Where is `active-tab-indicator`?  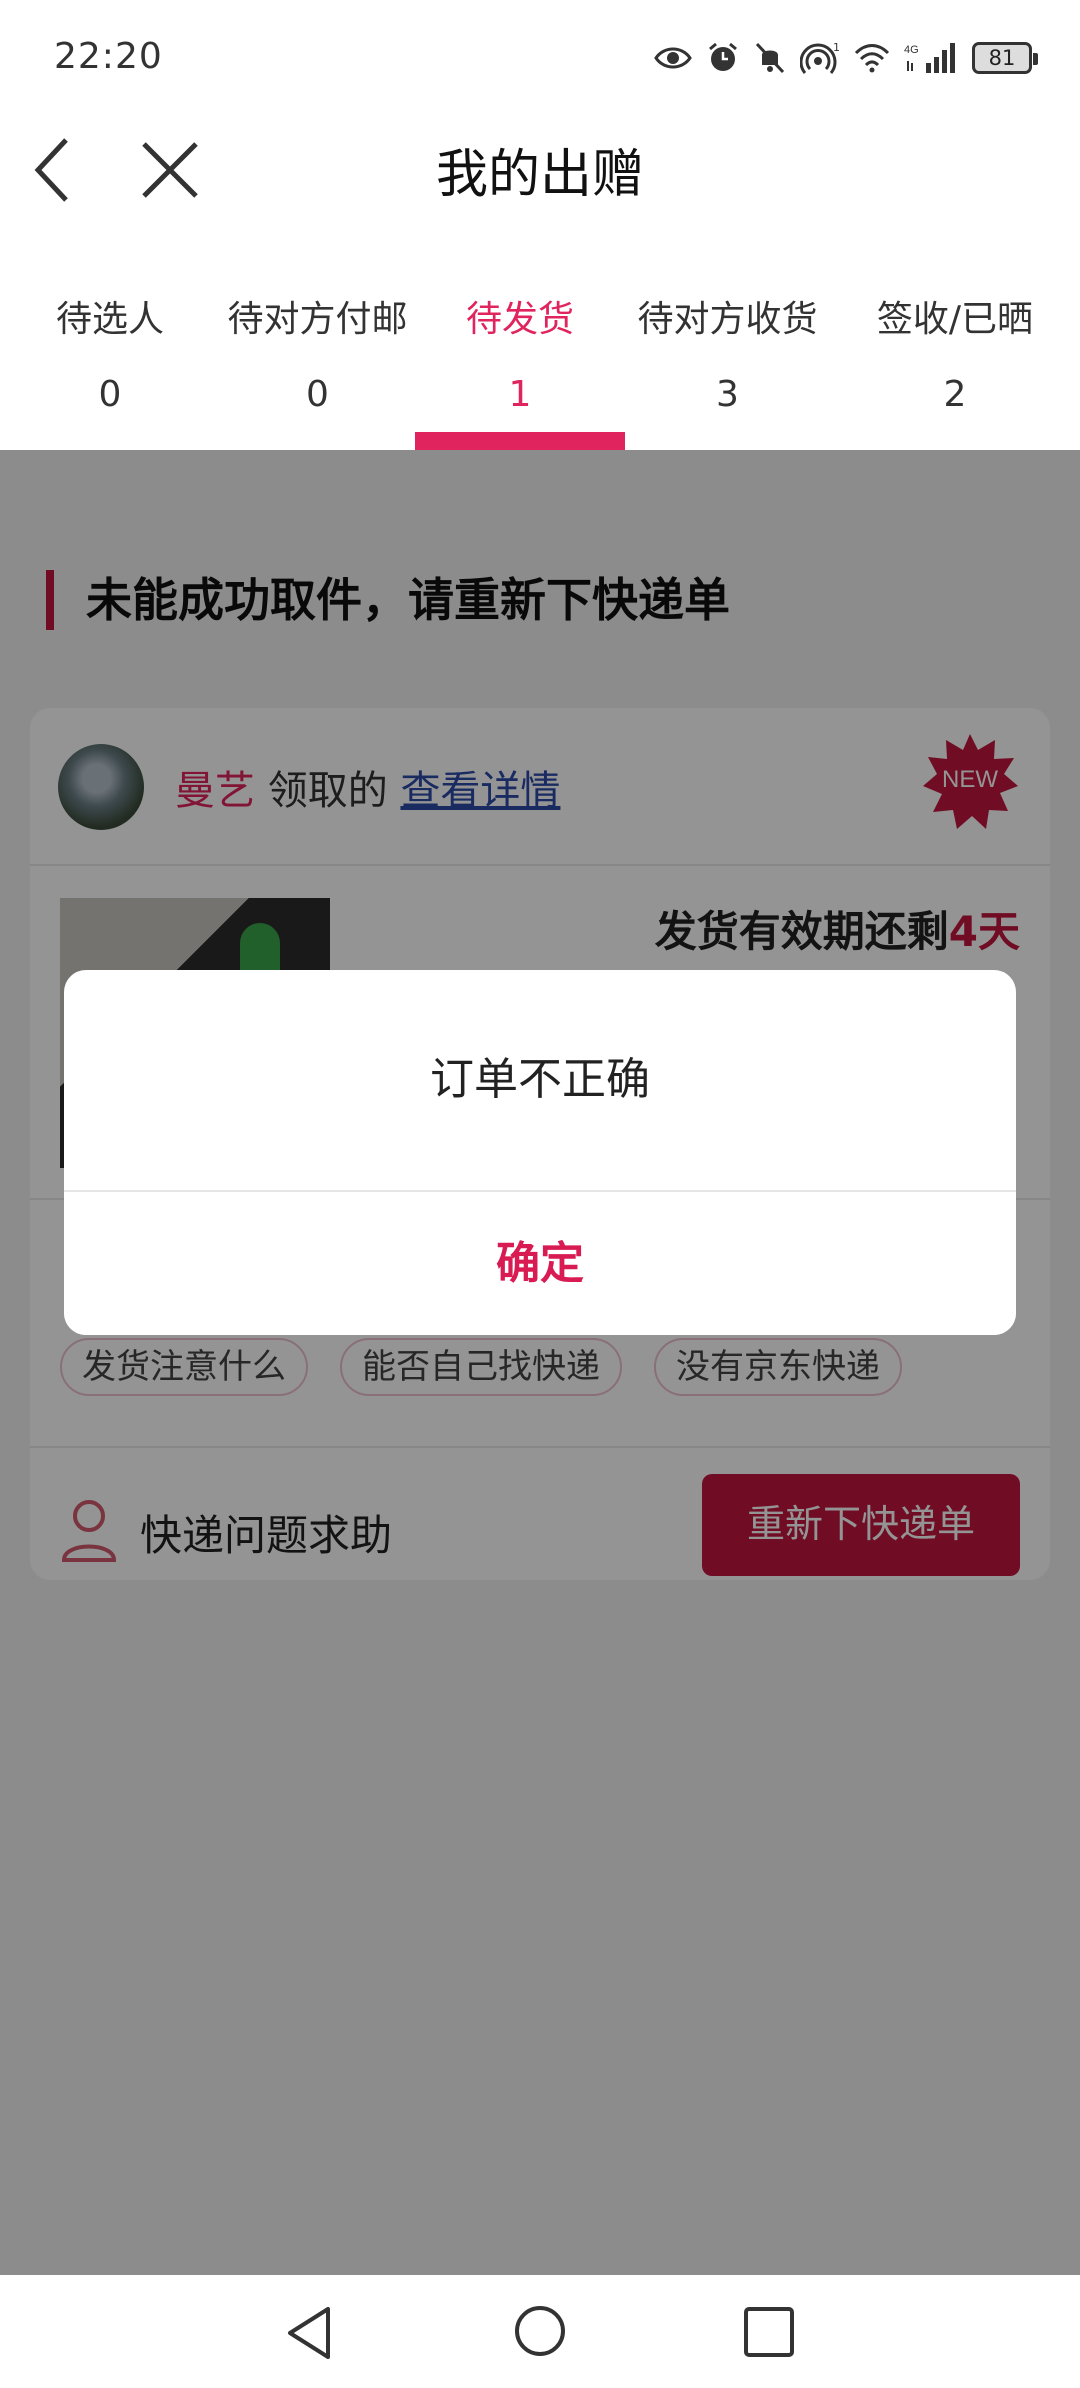
active-tab-indicator is located at coordinates (520, 441).